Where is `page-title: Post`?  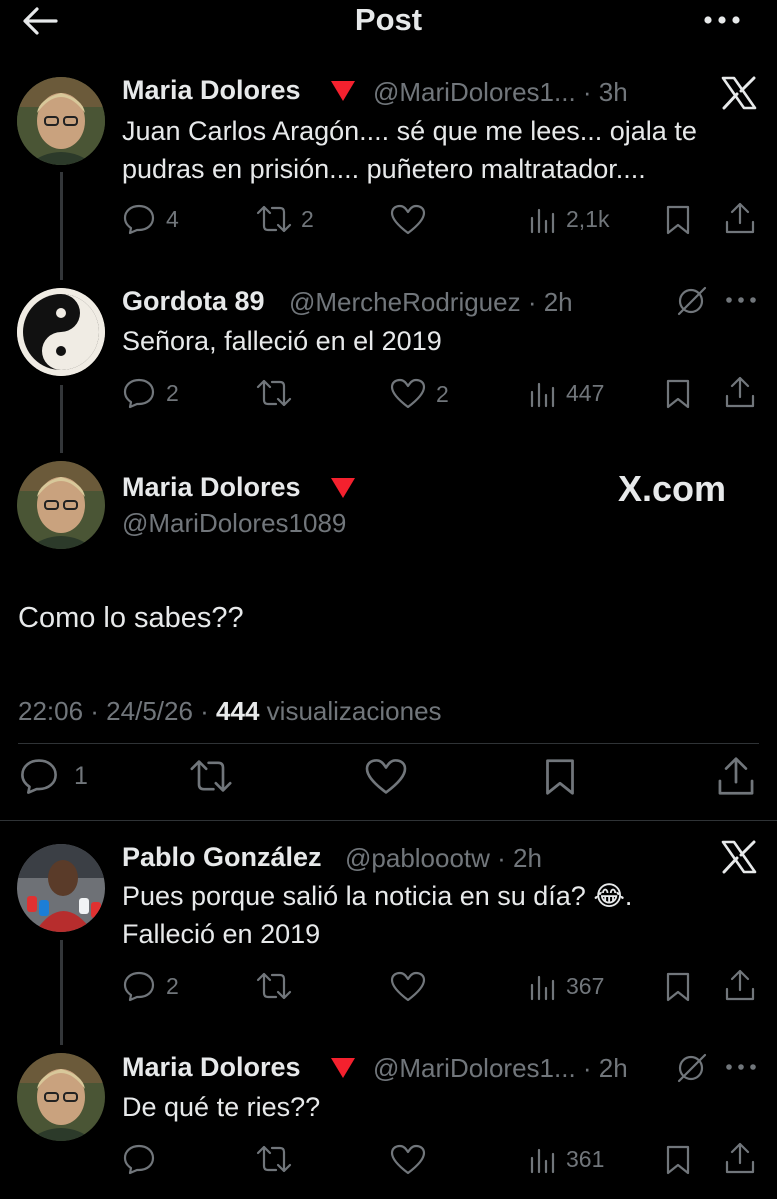
page-title: Post is located at coordinates (388, 19).